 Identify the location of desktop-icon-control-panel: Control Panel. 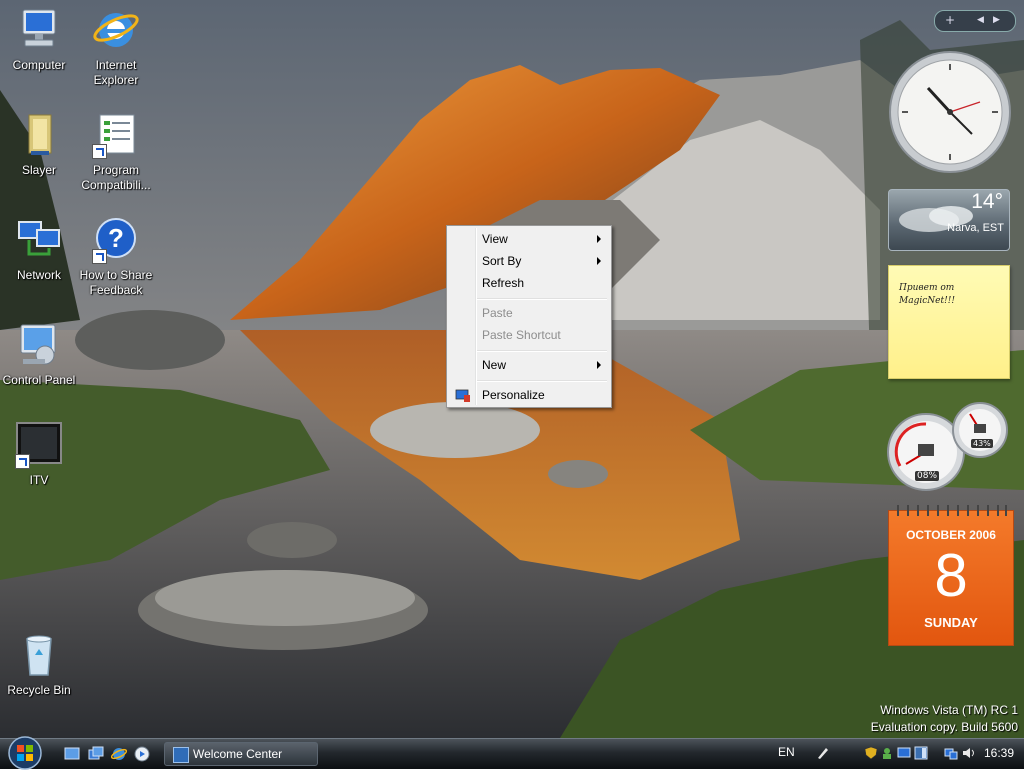
(39, 354).